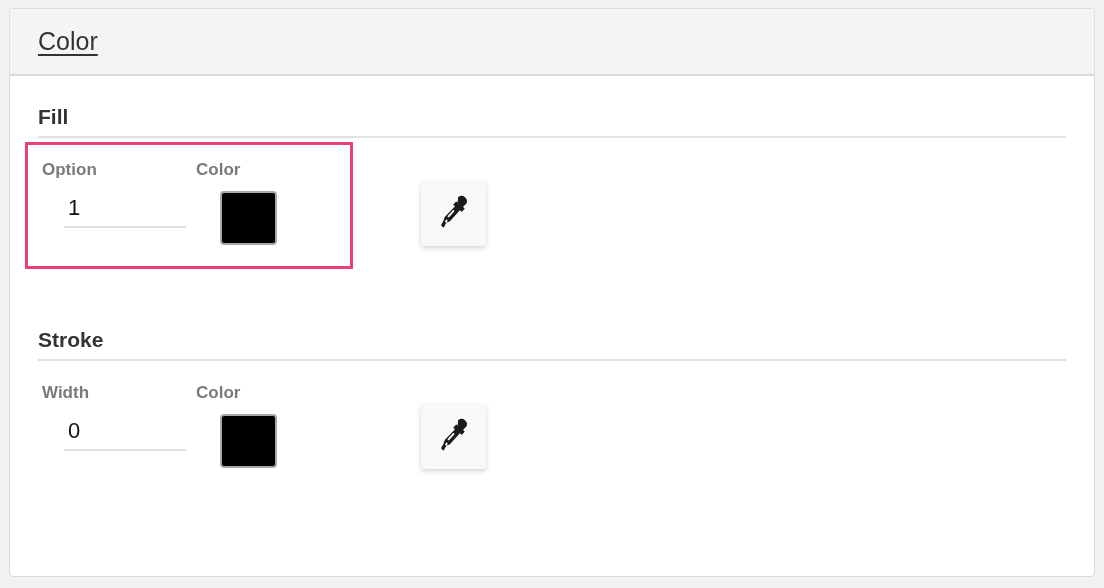 This screenshot has width=1104, height=588. Describe the element at coordinates (125, 432) in the screenshot. I see `input-field: 0` at that location.